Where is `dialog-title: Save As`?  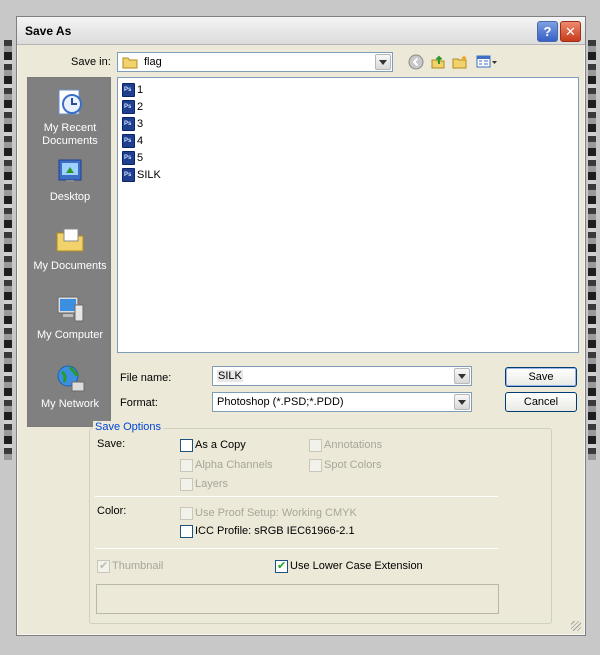
dialog-title: Save As is located at coordinates (48, 31).